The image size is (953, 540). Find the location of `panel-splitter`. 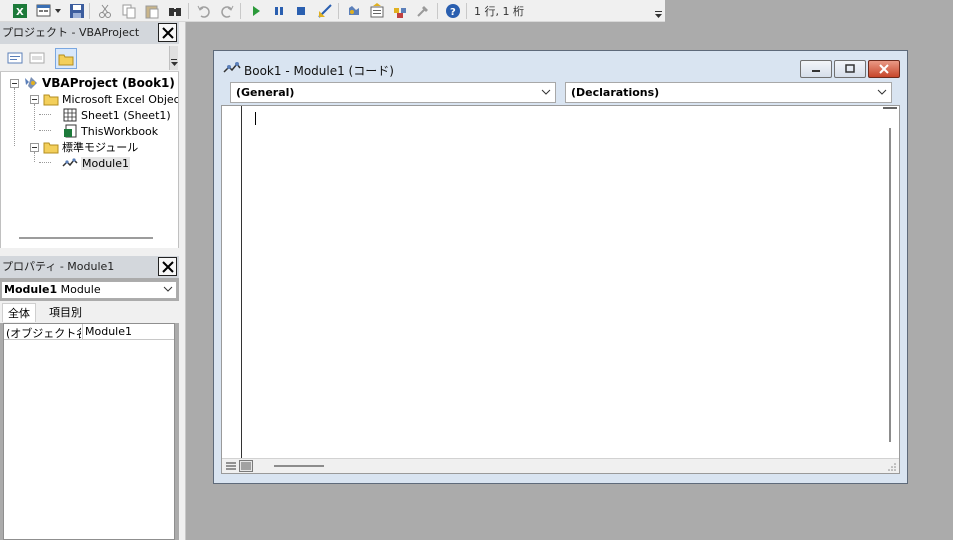

panel-splitter is located at coordinates (89, 252).